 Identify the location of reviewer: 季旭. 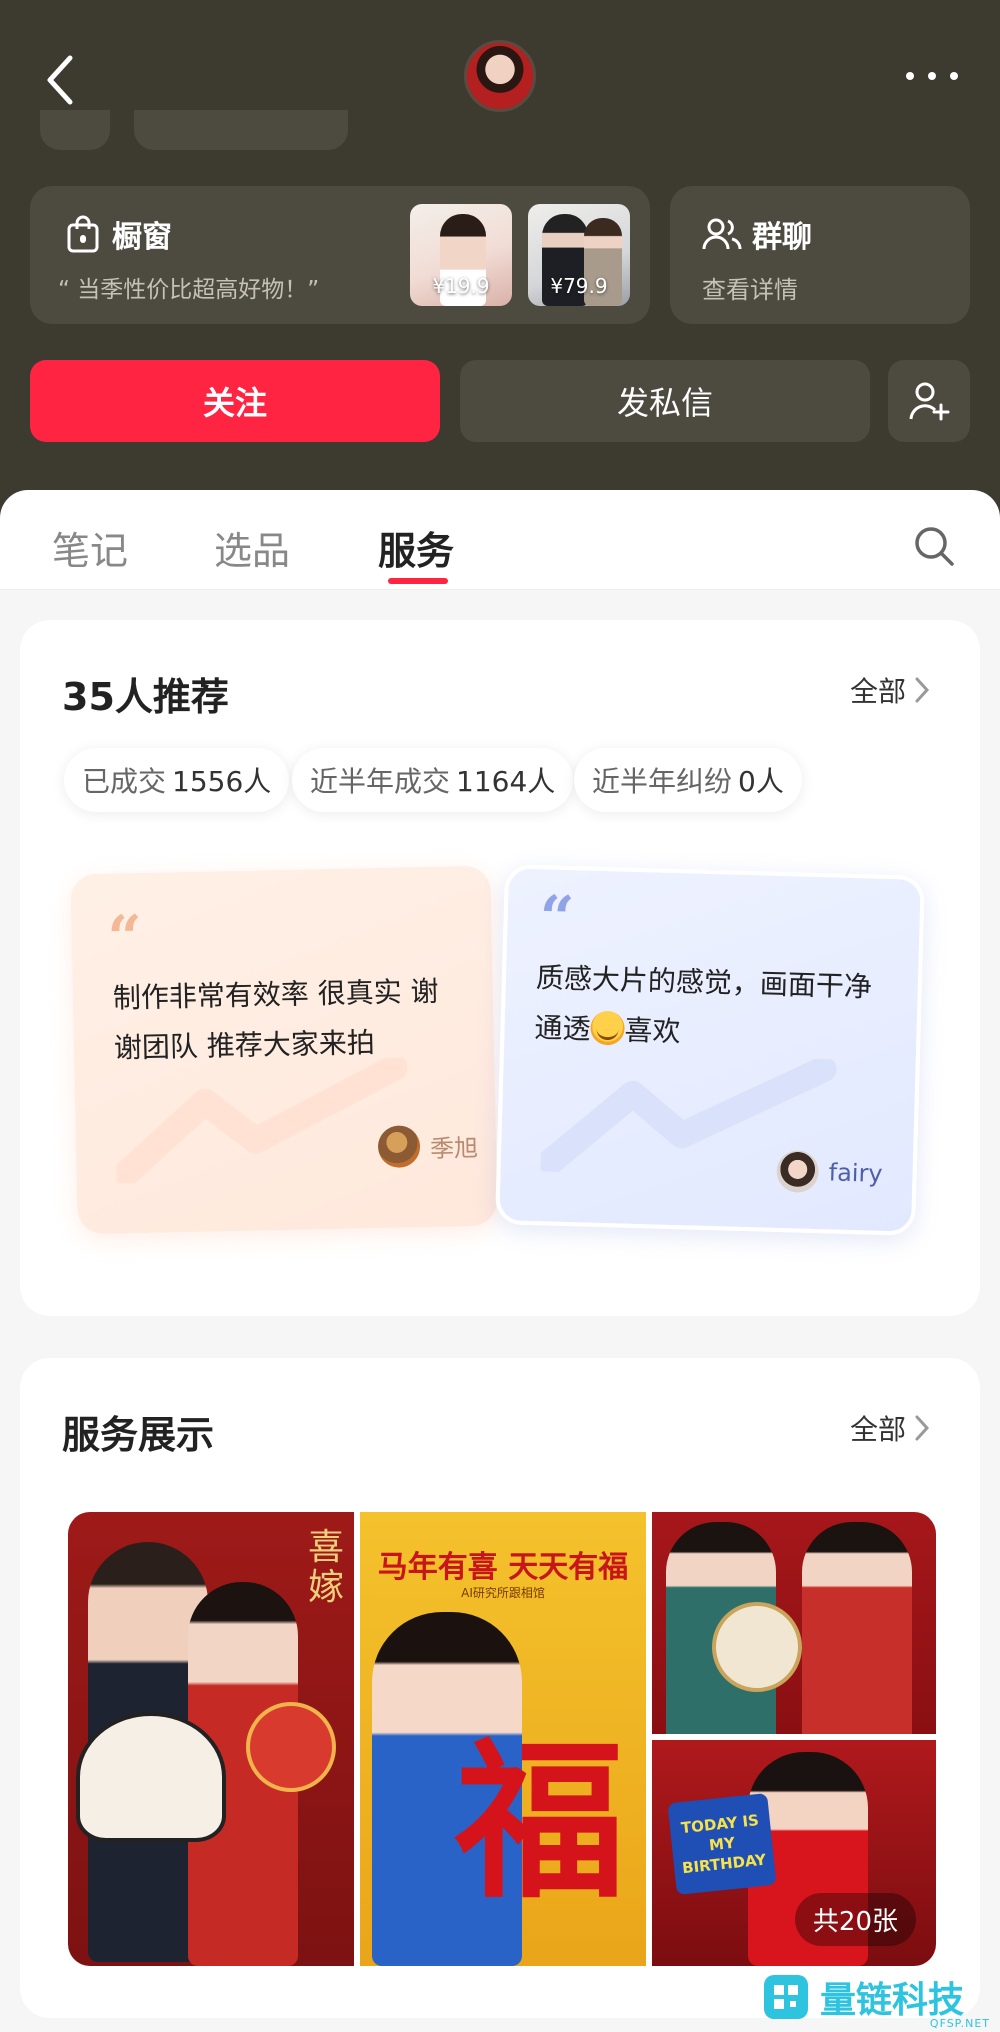
(428, 1146).